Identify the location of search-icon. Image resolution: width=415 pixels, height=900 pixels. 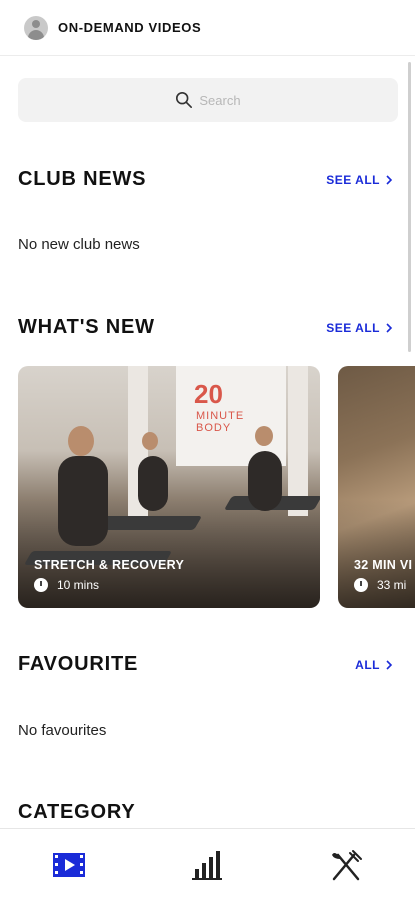
(184, 100).